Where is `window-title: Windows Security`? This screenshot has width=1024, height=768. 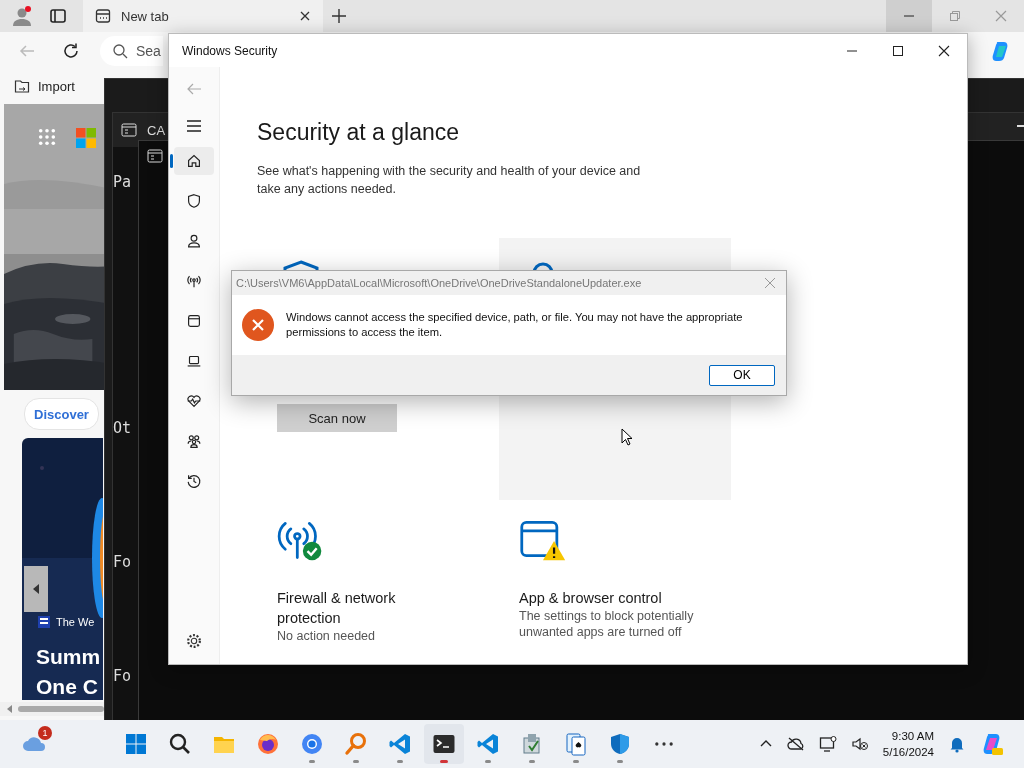
window-title: Windows Security is located at coordinates (230, 50).